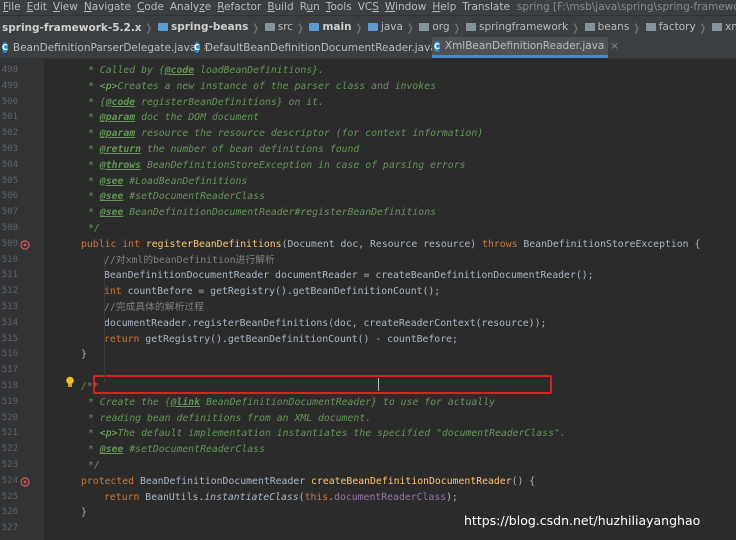 This screenshot has height=540, width=736. Describe the element at coordinates (9, 322) in the screenshot. I see `line-number: 514` at that location.